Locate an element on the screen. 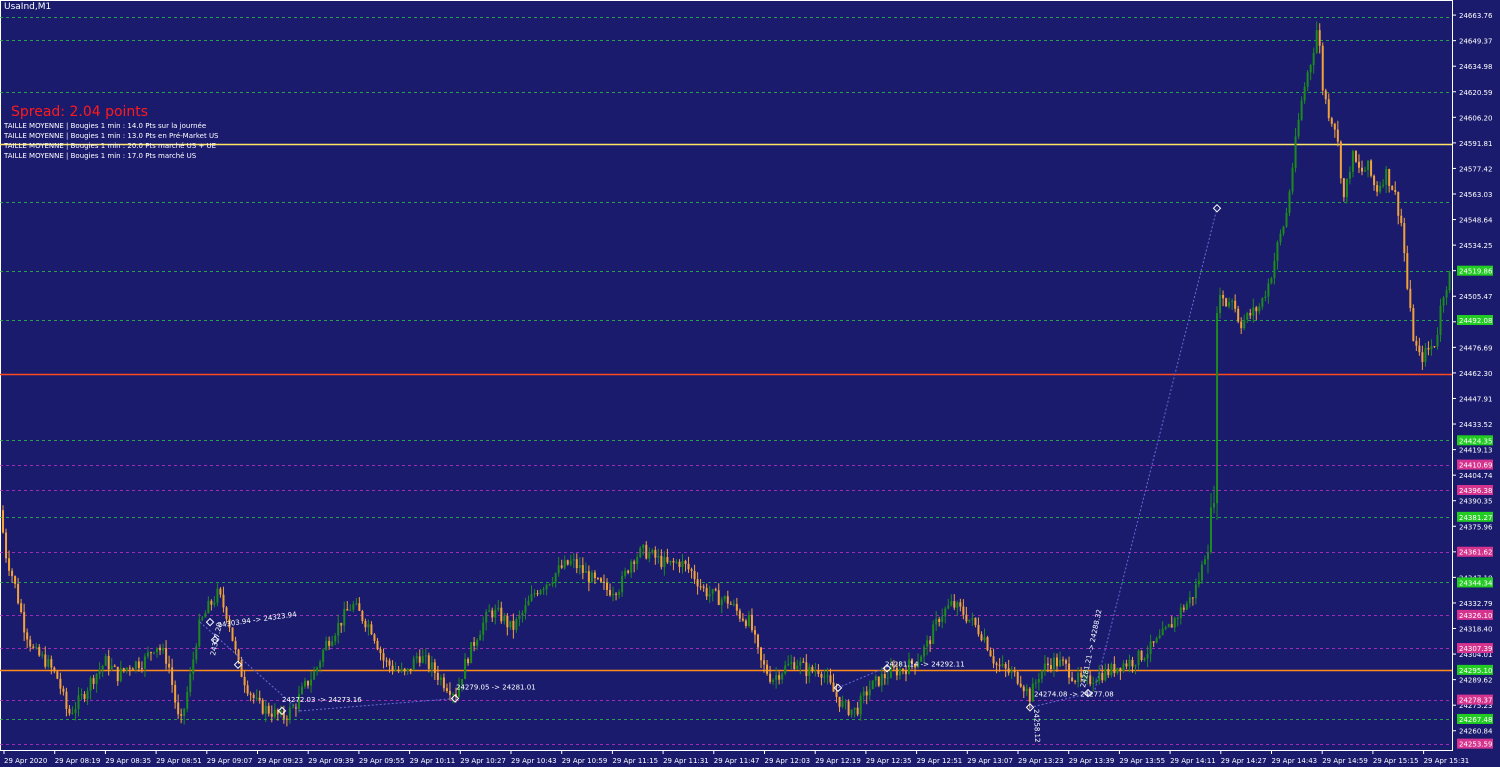  x-tick-label: 29 Apr 13:55 is located at coordinates (1142, 761).